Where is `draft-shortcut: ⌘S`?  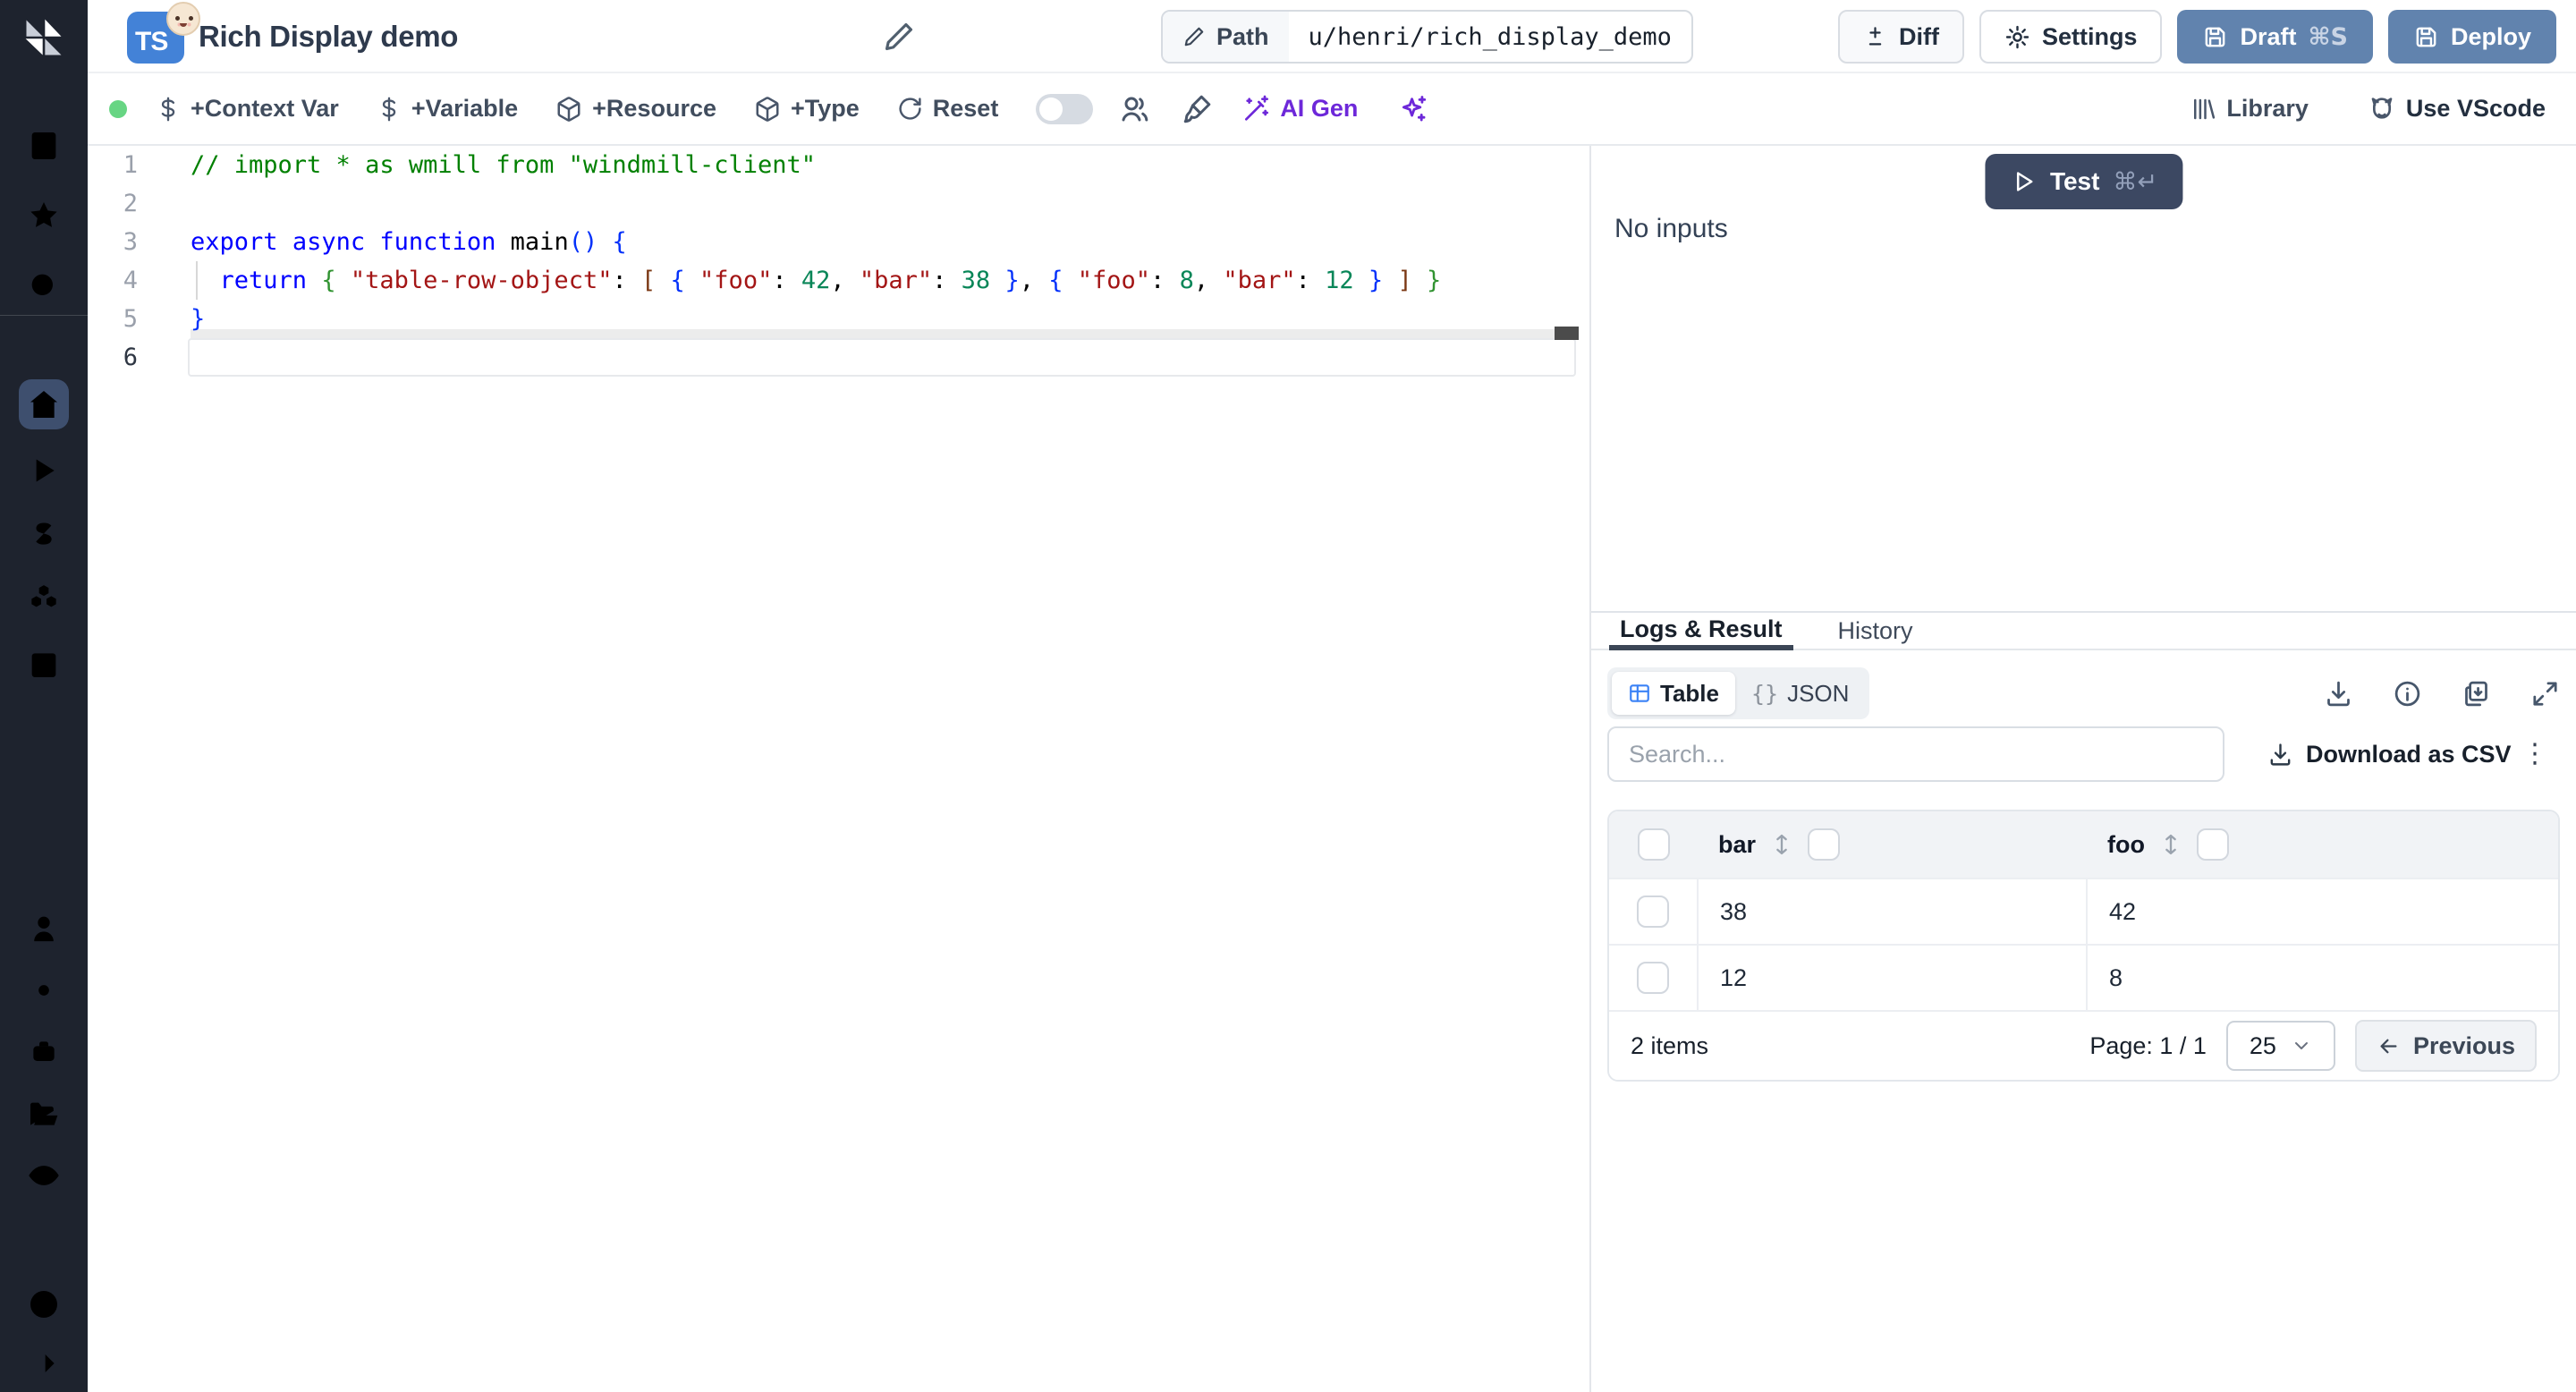
draft-shortcut: ⌘S is located at coordinates (2328, 36).